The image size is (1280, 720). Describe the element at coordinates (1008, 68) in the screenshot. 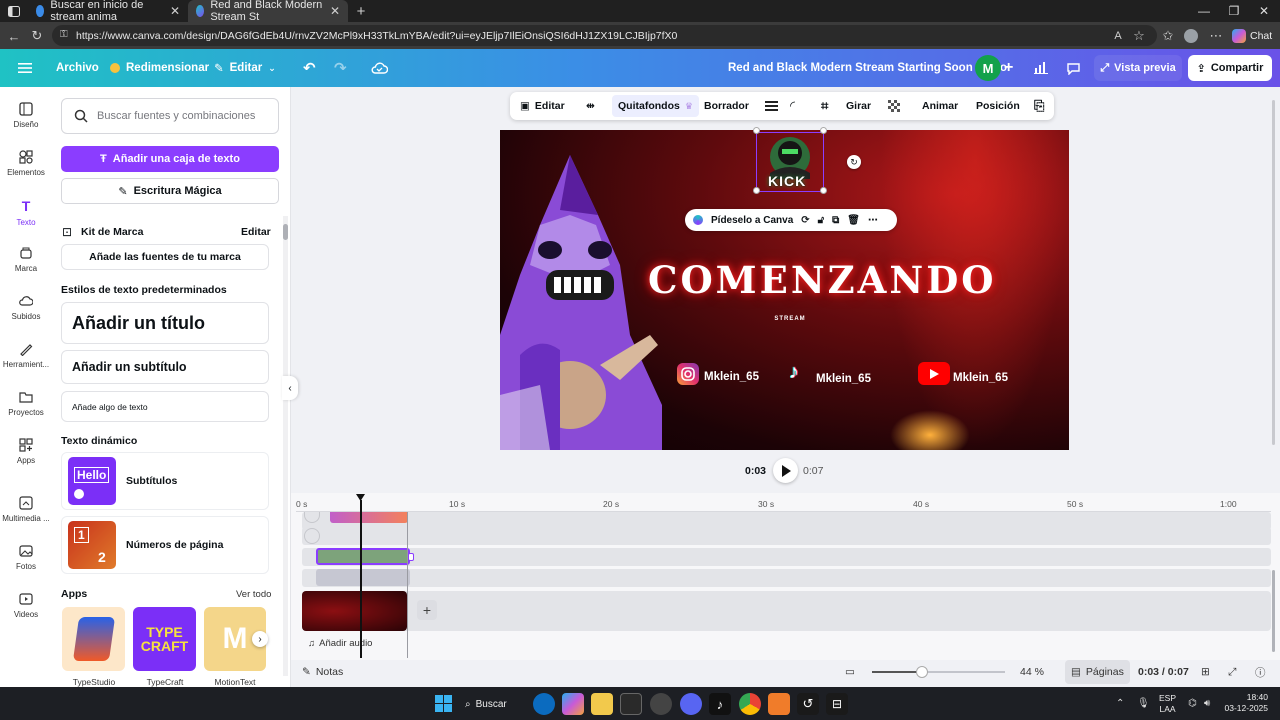

I see `add-collaborator-icon: +` at that location.